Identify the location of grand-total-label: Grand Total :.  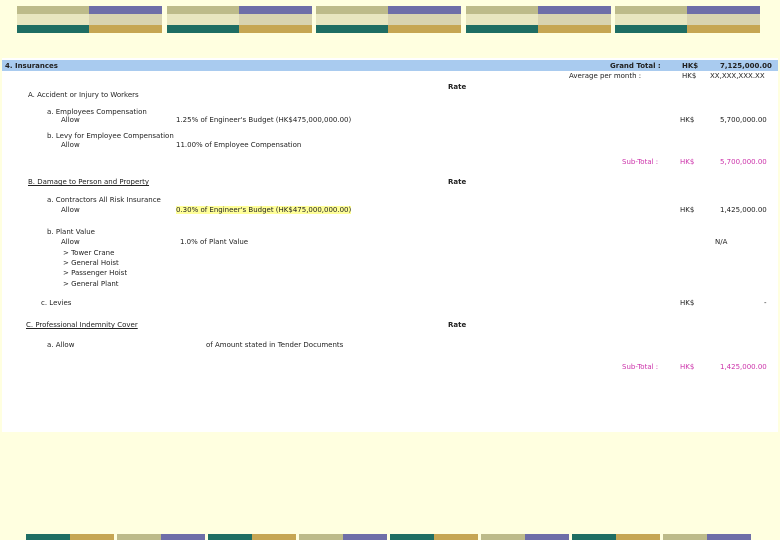
(635, 66).